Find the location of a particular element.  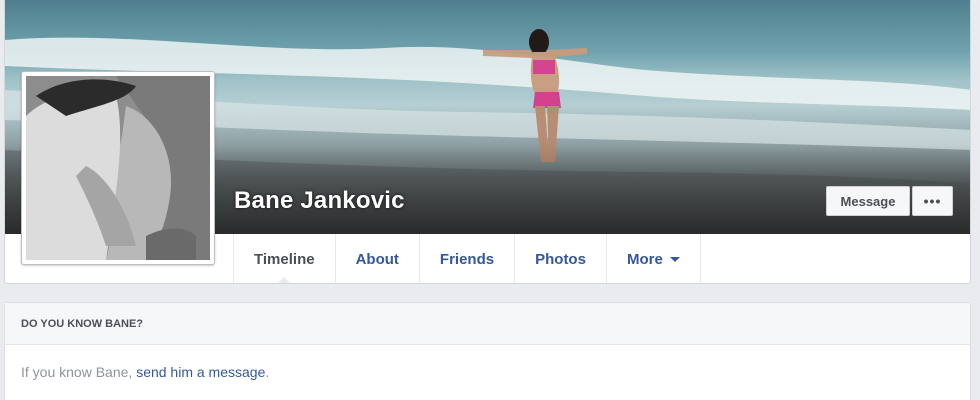

chevron-down-icon is located at coordinates (674, 259).